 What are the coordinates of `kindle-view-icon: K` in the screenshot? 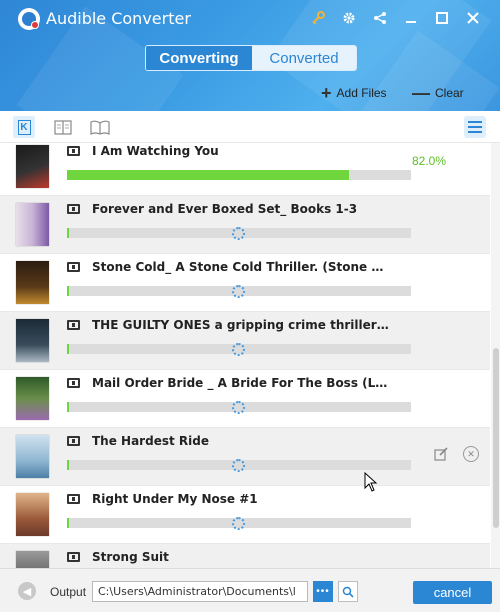 It's located at (24, 127).